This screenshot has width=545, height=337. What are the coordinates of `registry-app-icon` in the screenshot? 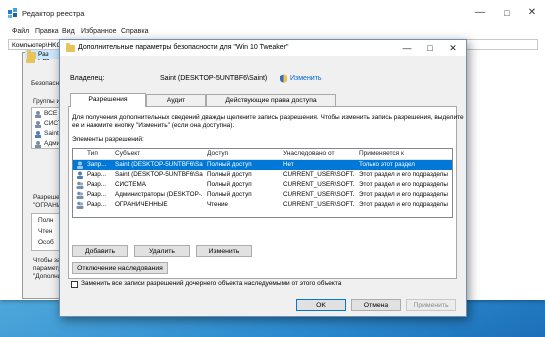 It's located at (12, 13).